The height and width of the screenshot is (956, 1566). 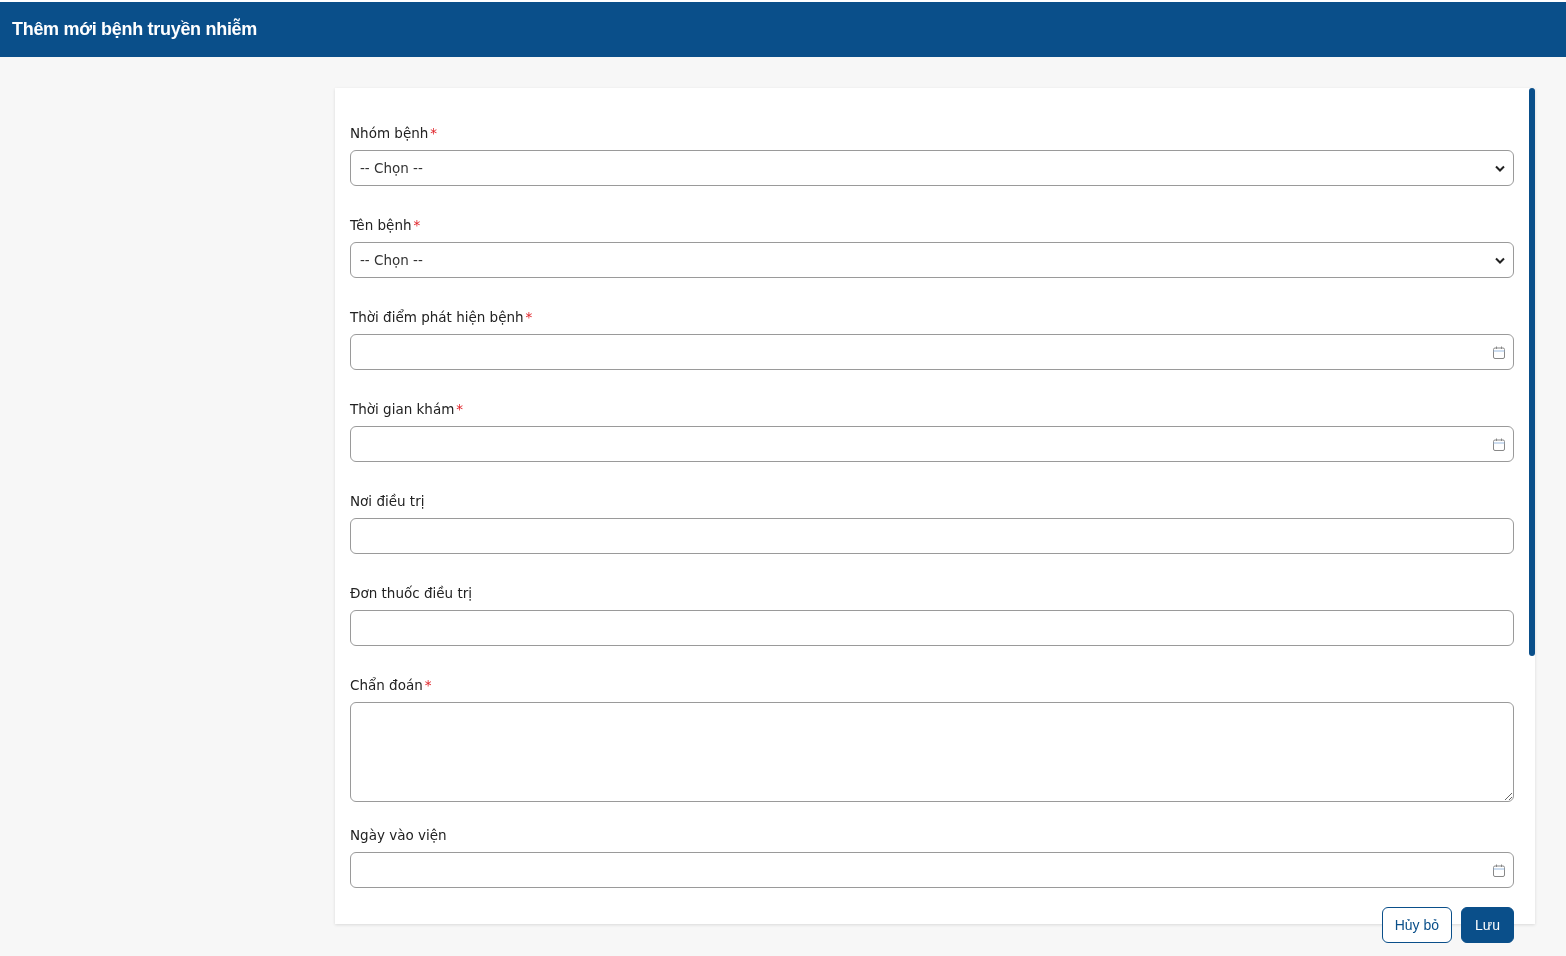 What do you see at coordinates (387, 501) in the screenshot?
I see `field-label: Nơi điều trị` at bounding box center [387, 501].